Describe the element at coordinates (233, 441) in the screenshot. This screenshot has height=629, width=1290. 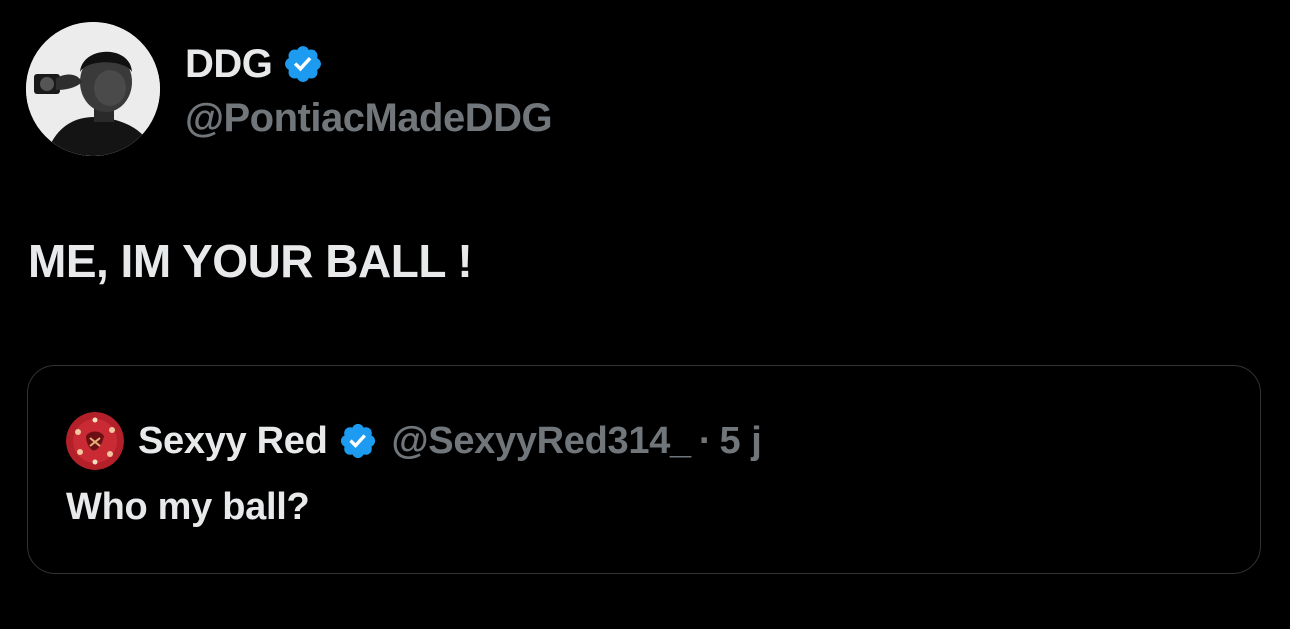
I see `quoted-author-display-name: Sexyy Red` at that location.